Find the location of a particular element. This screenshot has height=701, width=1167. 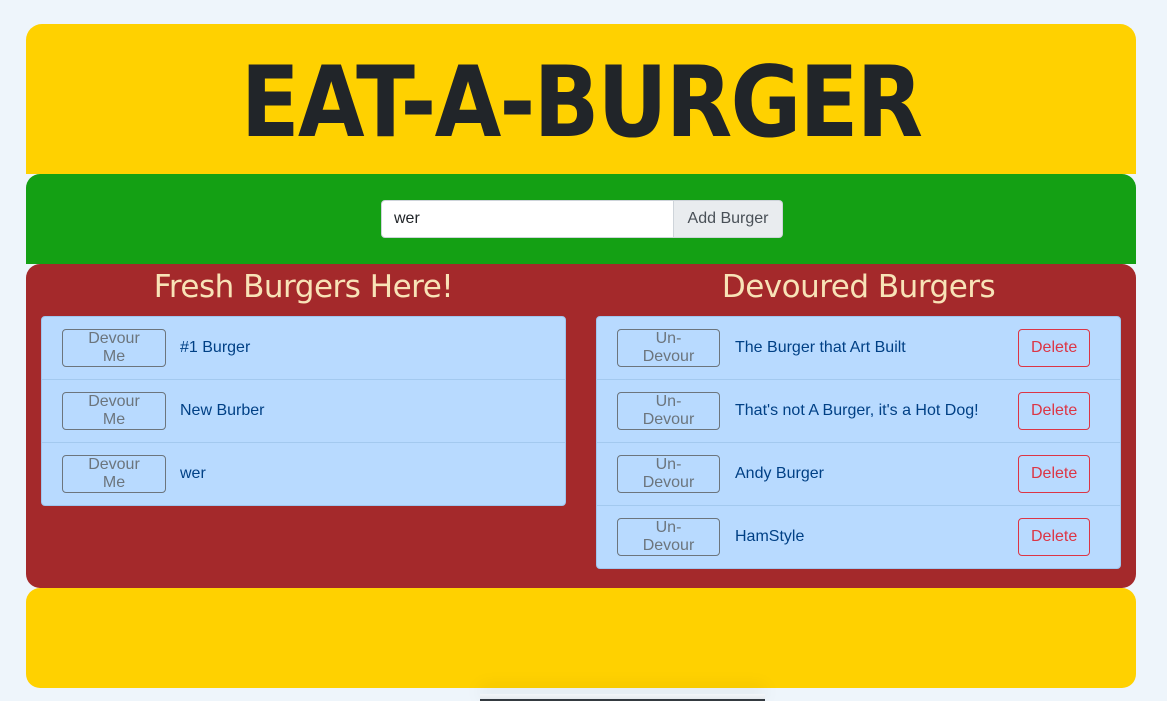

add-burger-bar: Add Burger is located at coordinates (581, 219).